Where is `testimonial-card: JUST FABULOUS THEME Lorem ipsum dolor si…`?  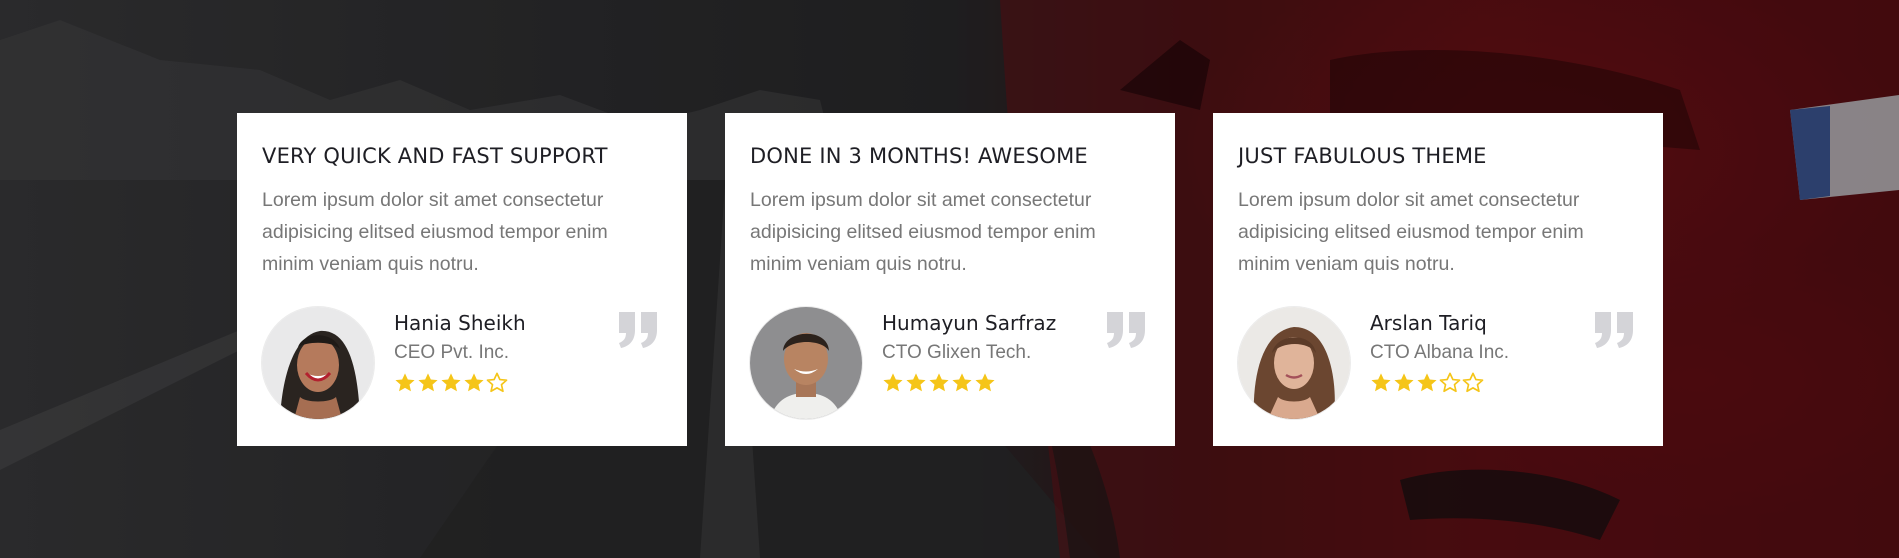
testimonial-card: JUST FABULOUS THEME Lorem ipsum dolor si… is located at coordinates (1438, 279).